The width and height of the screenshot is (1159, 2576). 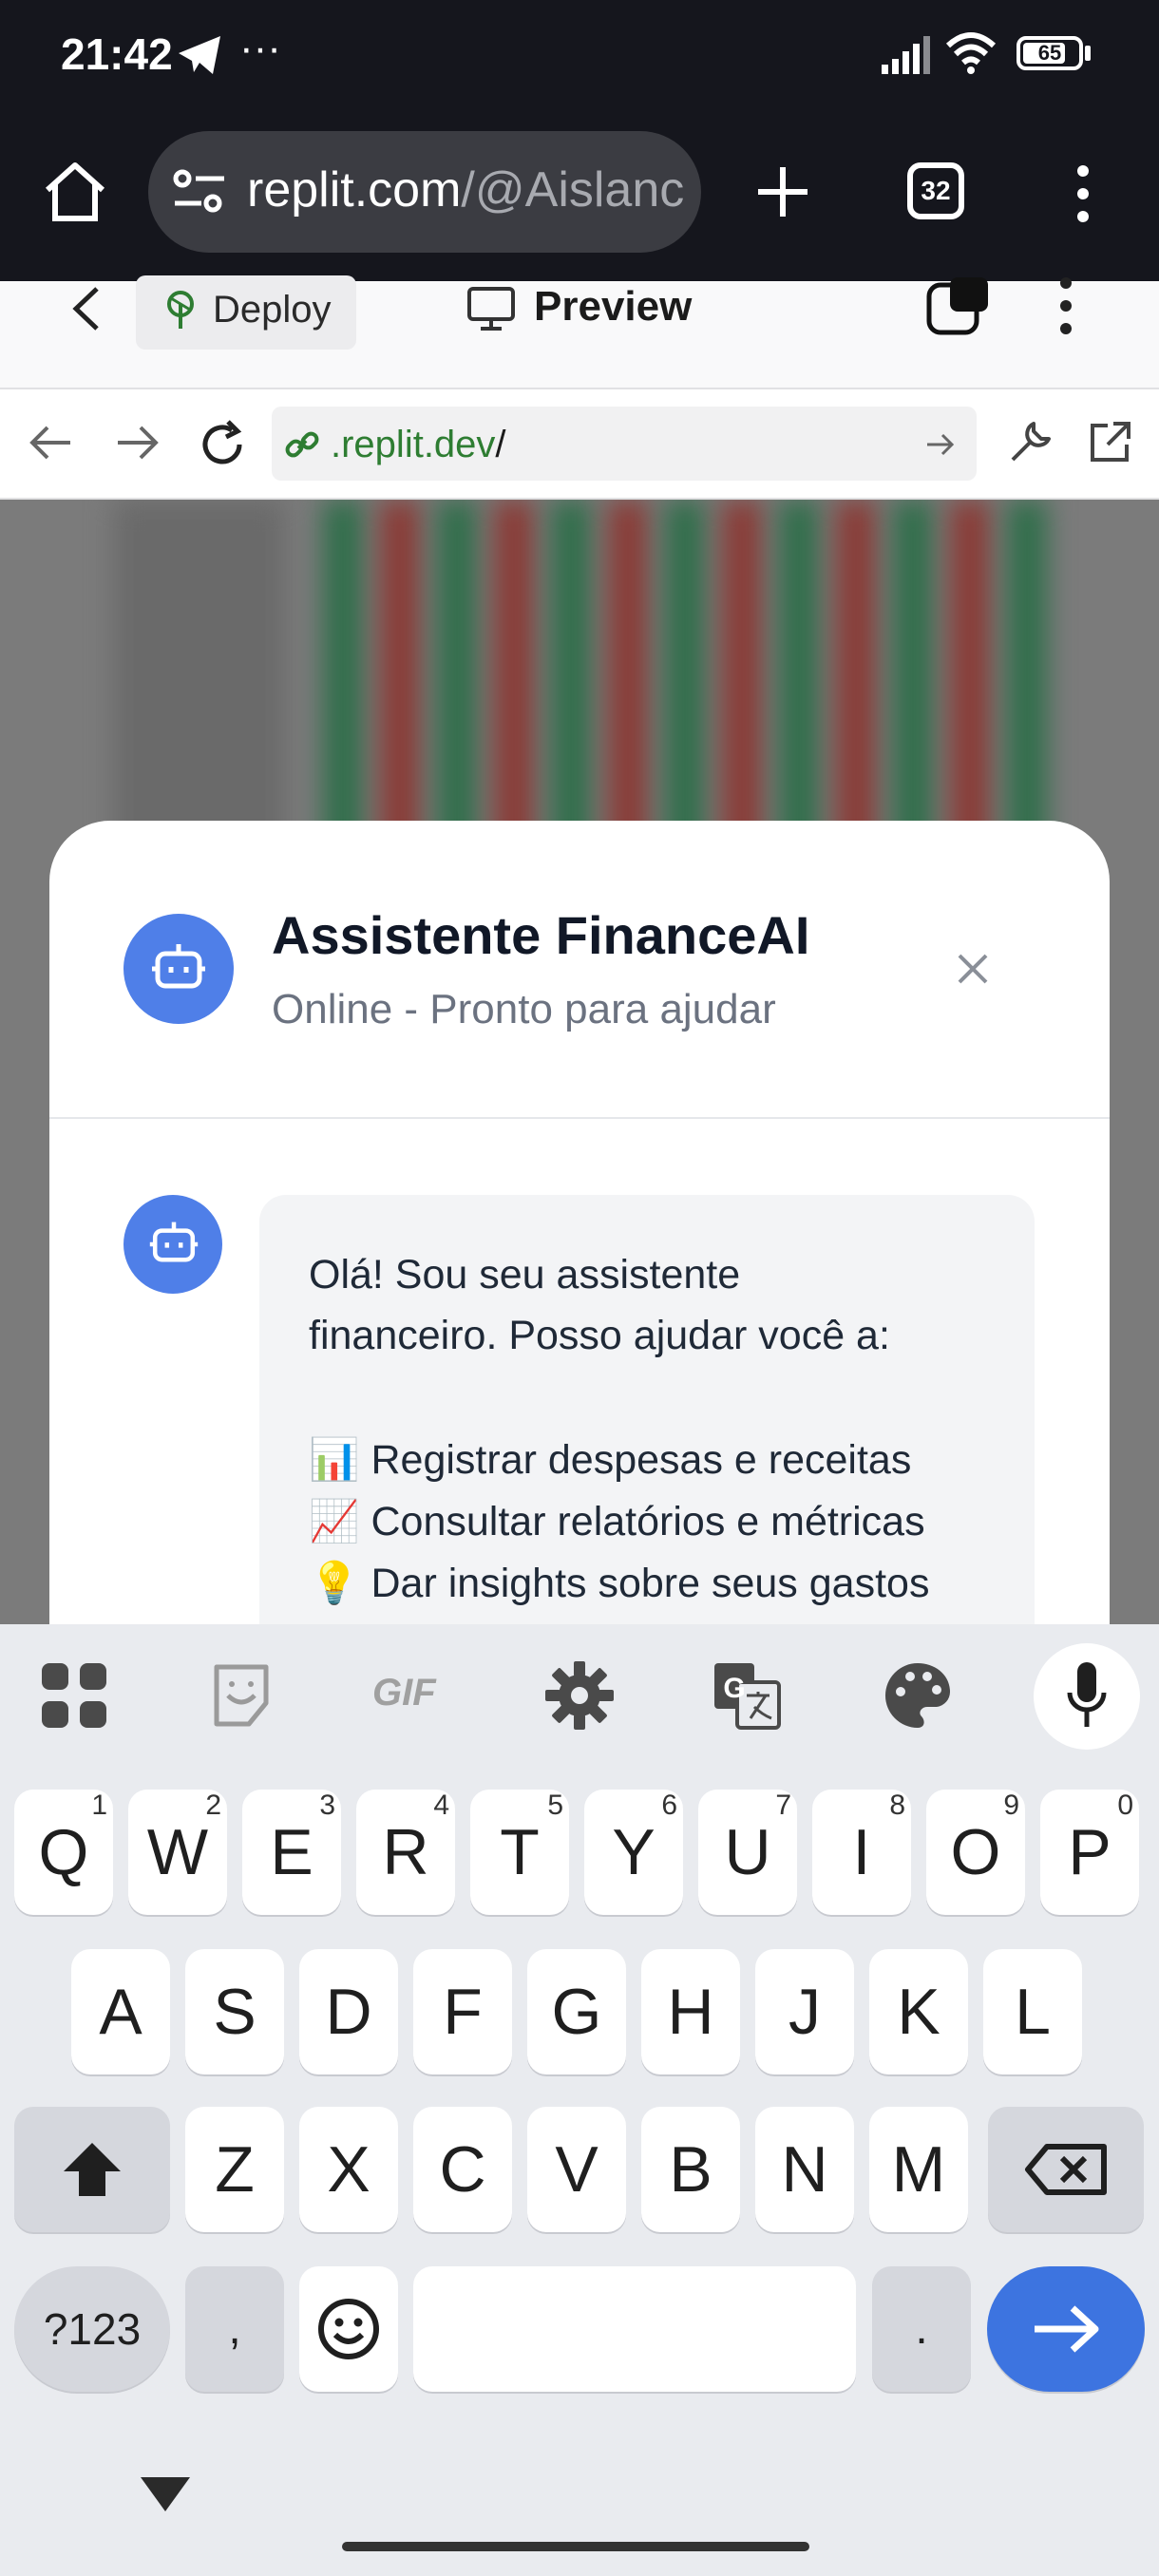 I want to click on key-d: D, so click(x=348, y=2012).